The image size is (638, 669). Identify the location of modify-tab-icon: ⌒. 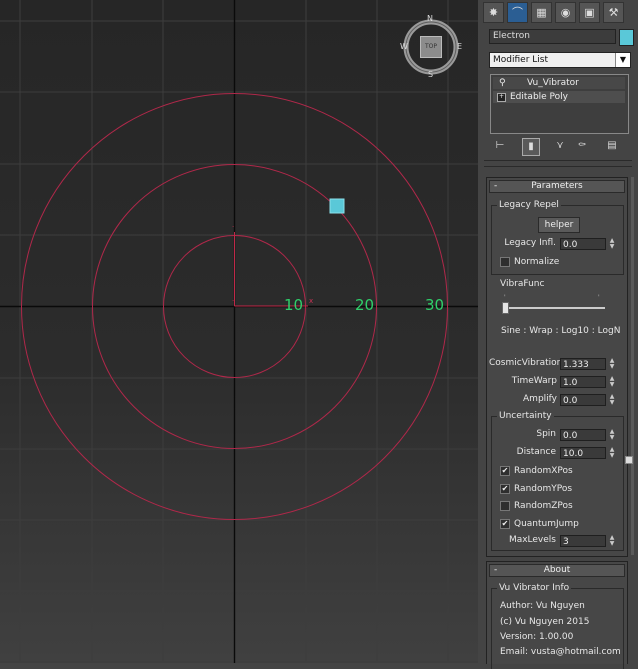
(517, 12).